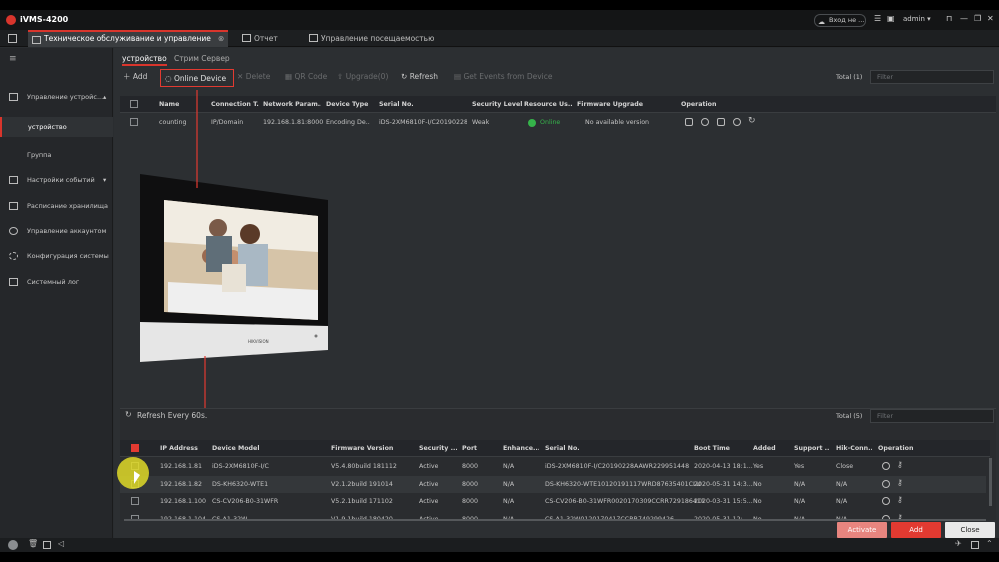  Describe the element at coordinates (169, 104) in the screenshot. I see `col-name: Name` at that location.